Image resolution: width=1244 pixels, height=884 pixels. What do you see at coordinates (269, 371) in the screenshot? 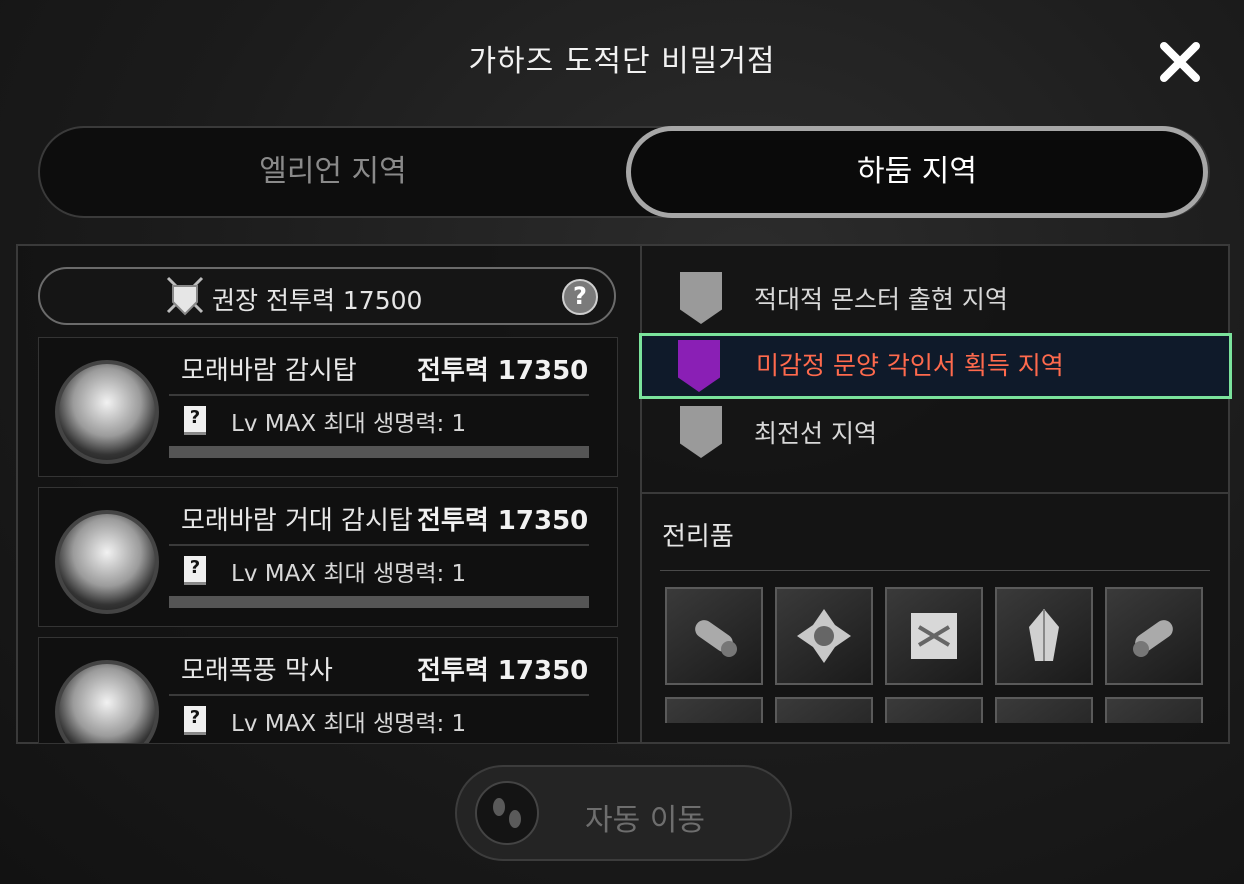
I see `monster-name: 모래바람 감시탑` at bounding box center [269, 371].